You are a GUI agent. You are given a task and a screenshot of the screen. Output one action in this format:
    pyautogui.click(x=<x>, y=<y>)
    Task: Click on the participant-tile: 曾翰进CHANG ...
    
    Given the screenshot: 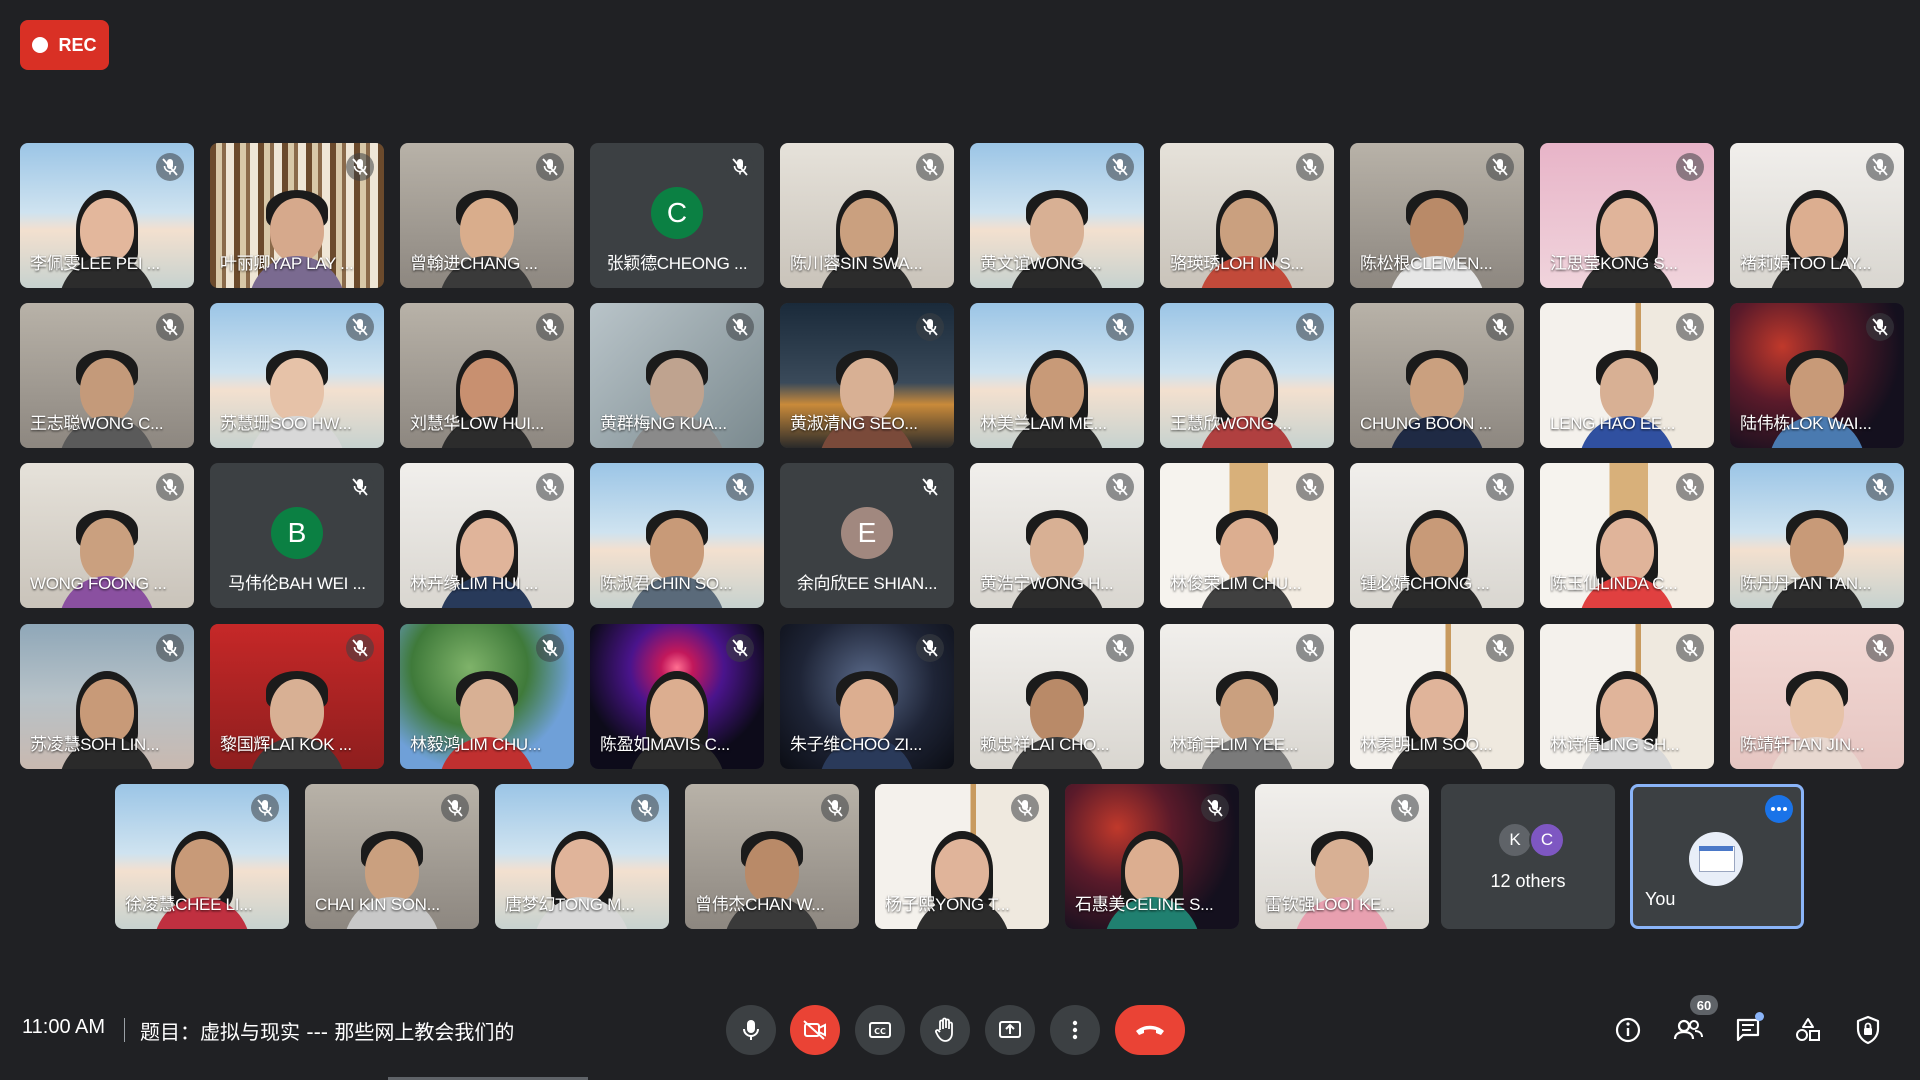 What is the action you would take?
    pyautogui.click(x=487, y=215)
    